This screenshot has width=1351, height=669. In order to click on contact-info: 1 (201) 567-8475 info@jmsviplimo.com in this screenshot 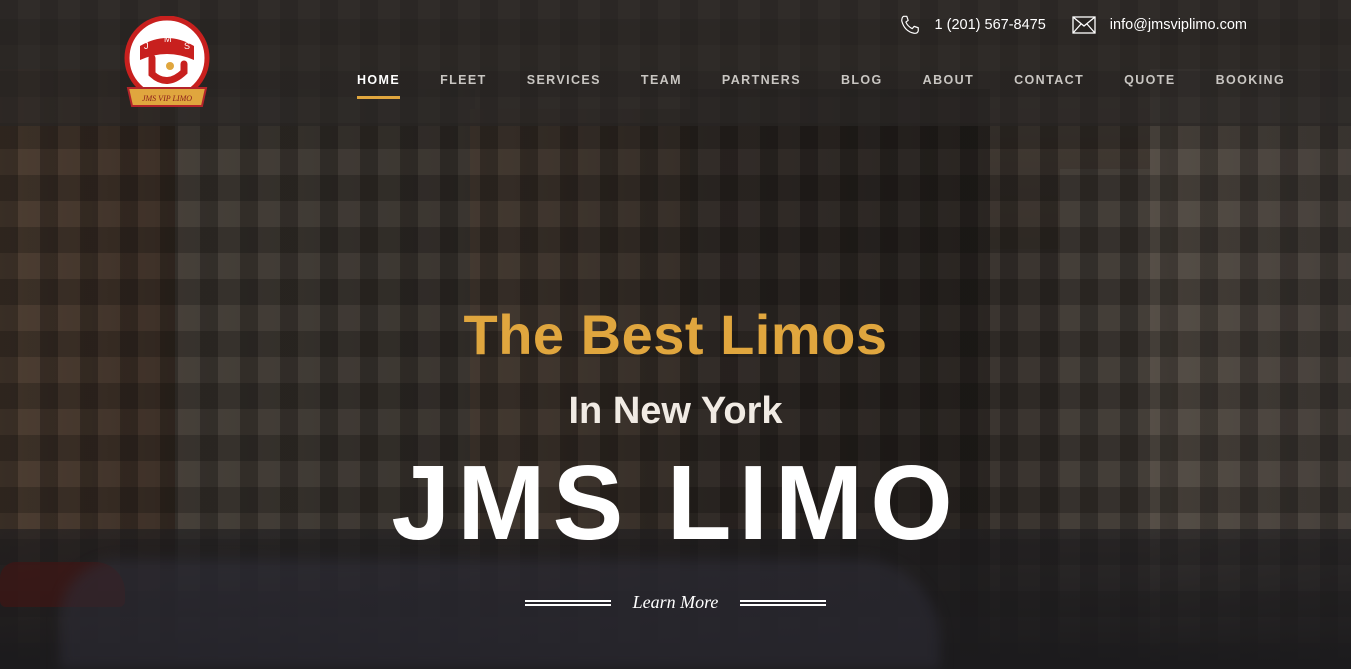, I will do `click(1073, 25)`.